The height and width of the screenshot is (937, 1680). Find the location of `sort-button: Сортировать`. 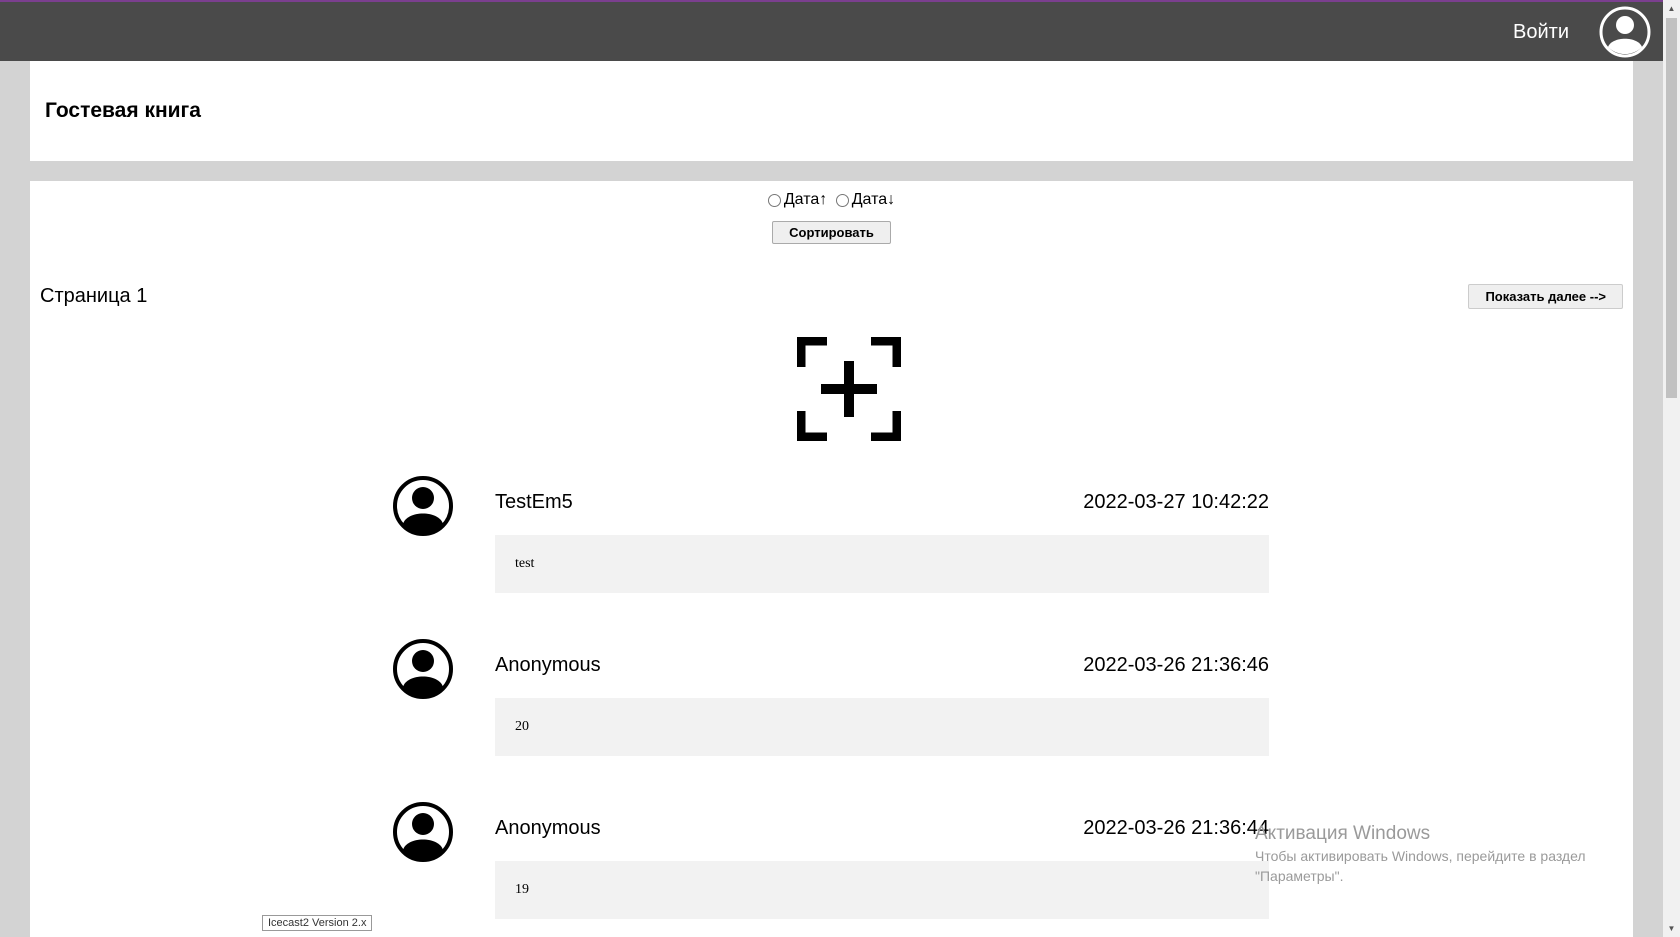

sort-button: Сортировать is located at coordinates (831, 232).